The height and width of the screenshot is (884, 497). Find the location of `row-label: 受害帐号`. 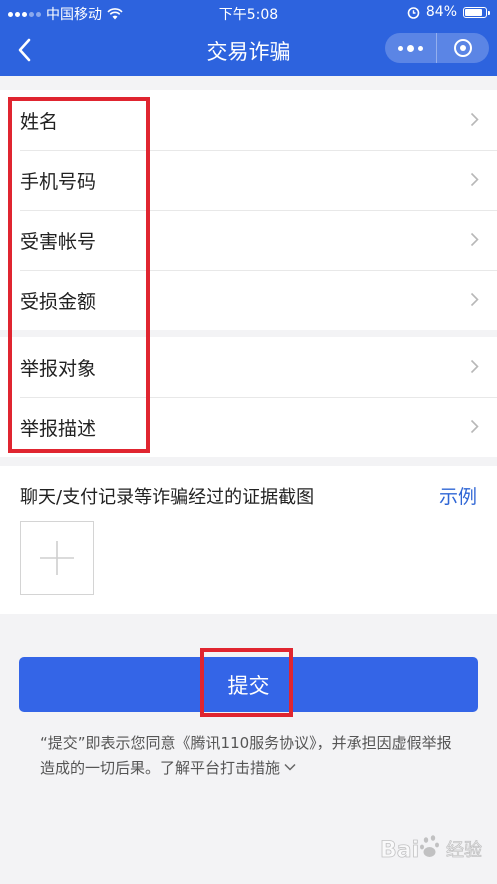

row-label: 受害帐号 is located at coordinates (58, 241).